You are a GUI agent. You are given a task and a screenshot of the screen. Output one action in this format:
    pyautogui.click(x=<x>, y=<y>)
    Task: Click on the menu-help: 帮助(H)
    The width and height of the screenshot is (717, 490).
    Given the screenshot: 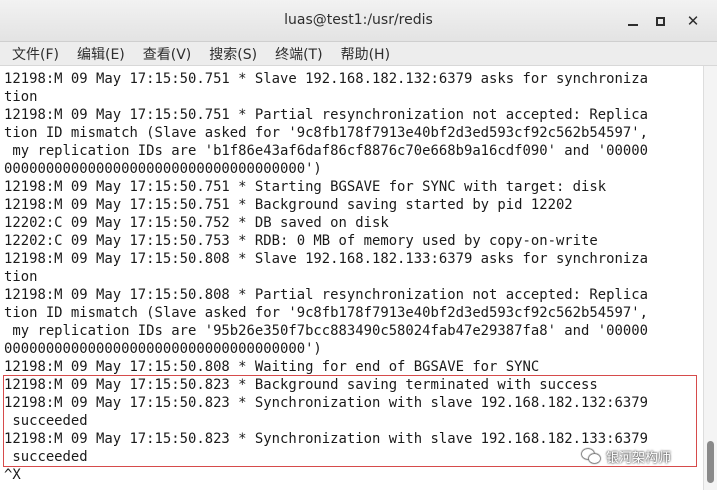 What is the action you would take?
    pyautogui.click(x=365, y=54)
    